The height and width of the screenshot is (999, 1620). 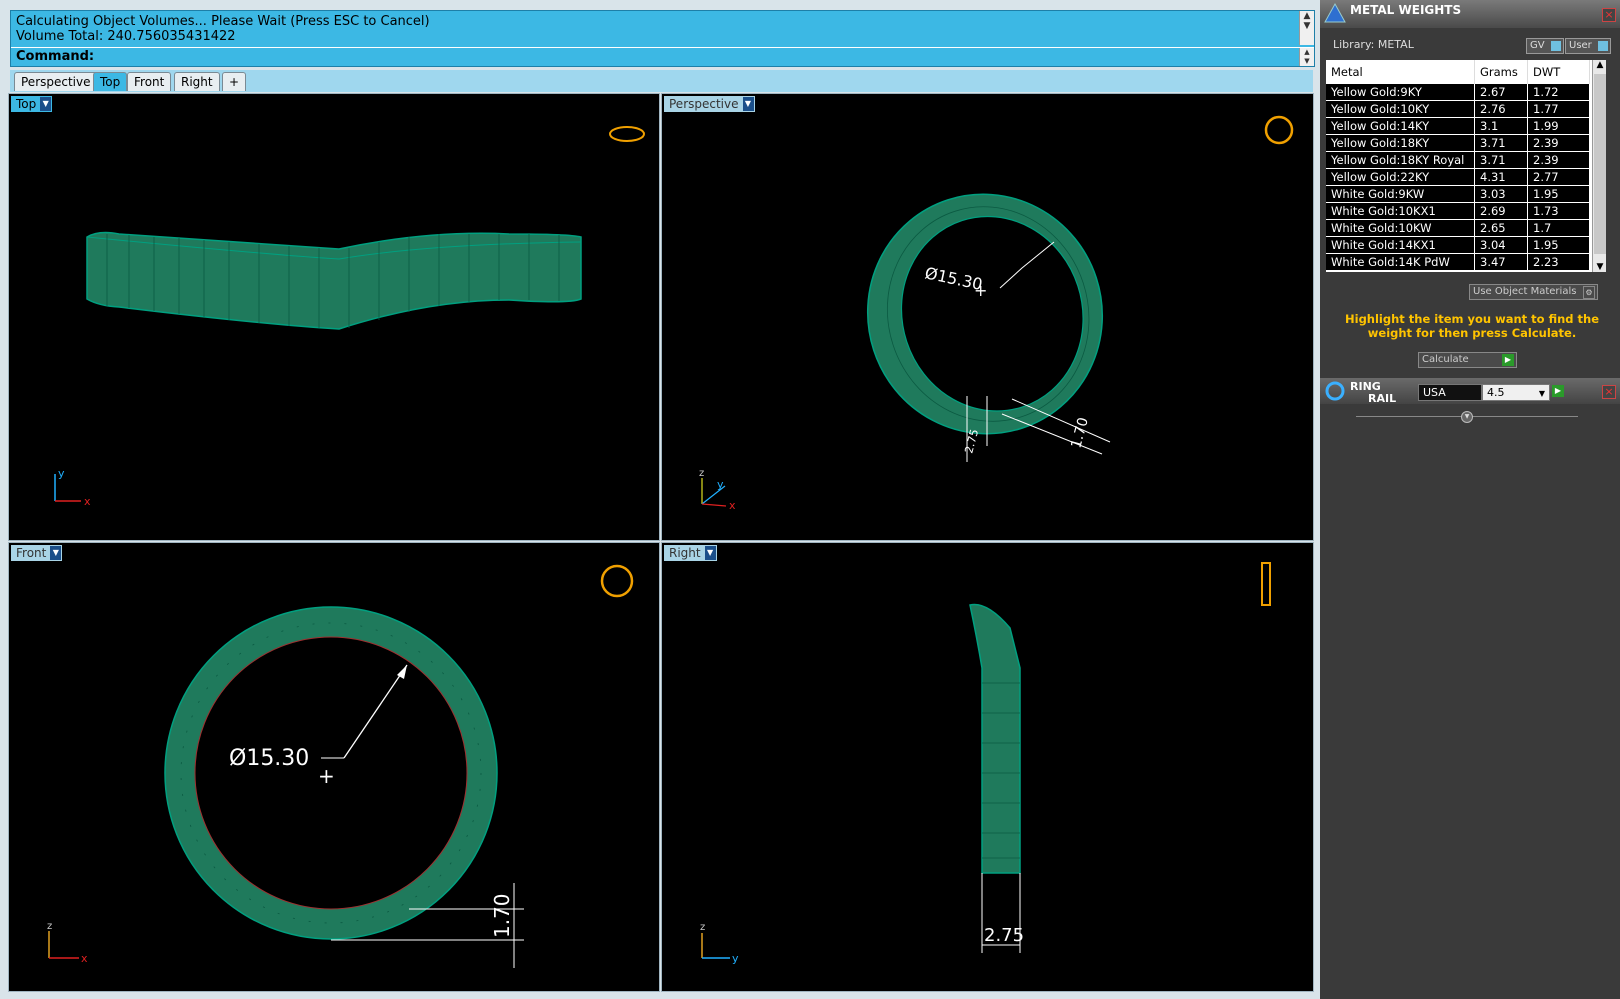 I want to click on use-object-materials-button: Use Object Materials ⚙, so click(x=1533, y=292).